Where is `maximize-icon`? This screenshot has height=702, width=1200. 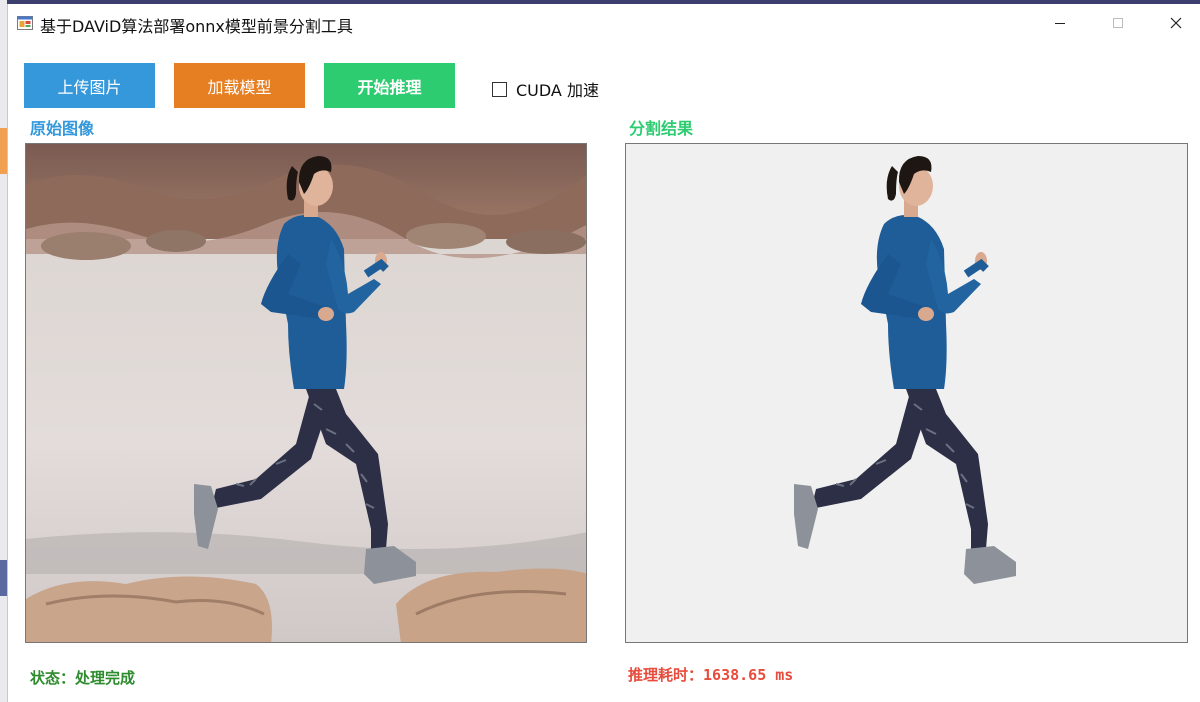 maximize-icon is located at coordinates (1118, 23).